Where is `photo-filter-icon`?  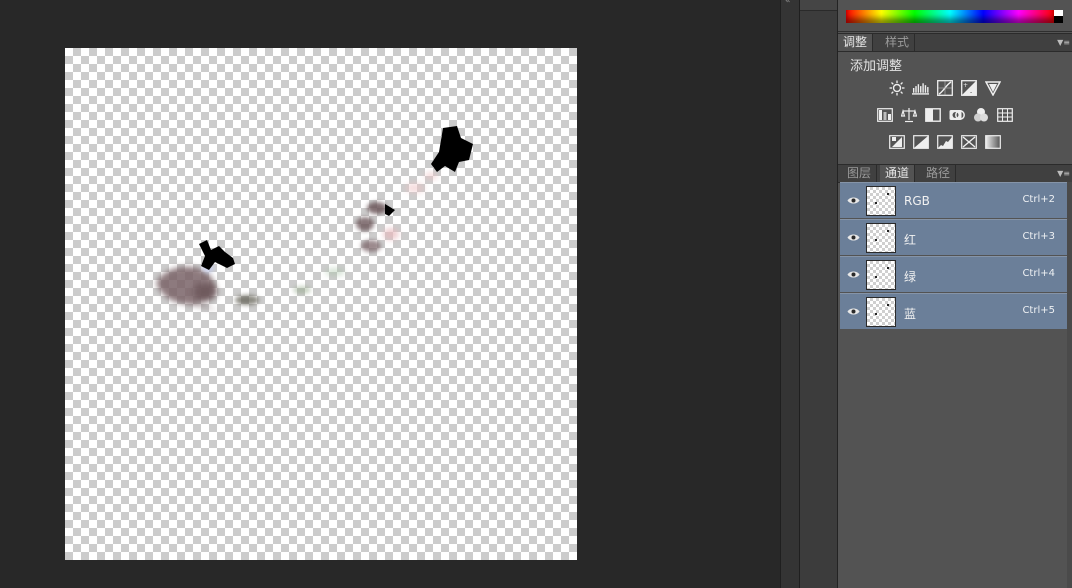
photo-filter-icon is located at coordinates (956, 115).